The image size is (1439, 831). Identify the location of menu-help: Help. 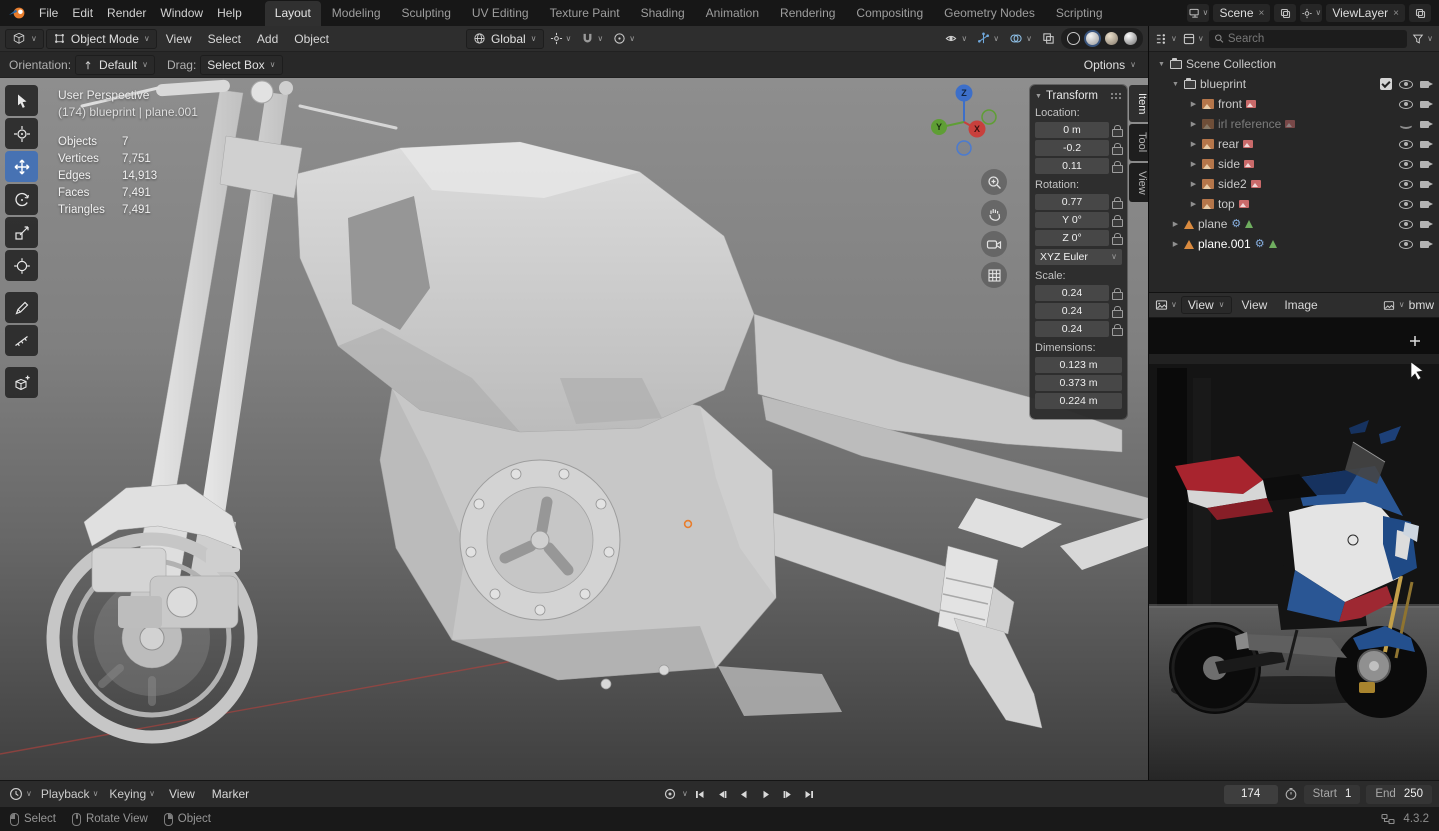
(229, 13).